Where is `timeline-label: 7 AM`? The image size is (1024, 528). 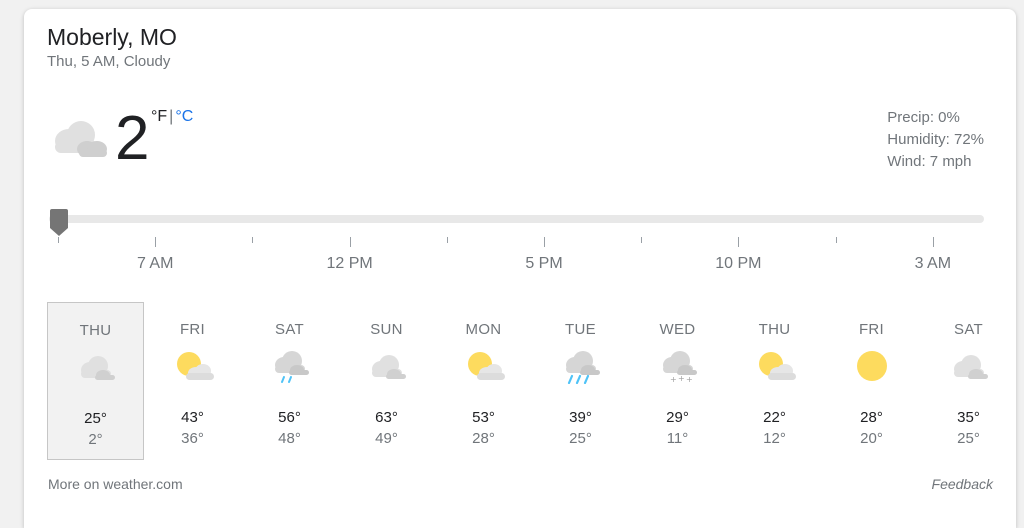
timeline-label: 7 AM is located at coordinates (155, 263).